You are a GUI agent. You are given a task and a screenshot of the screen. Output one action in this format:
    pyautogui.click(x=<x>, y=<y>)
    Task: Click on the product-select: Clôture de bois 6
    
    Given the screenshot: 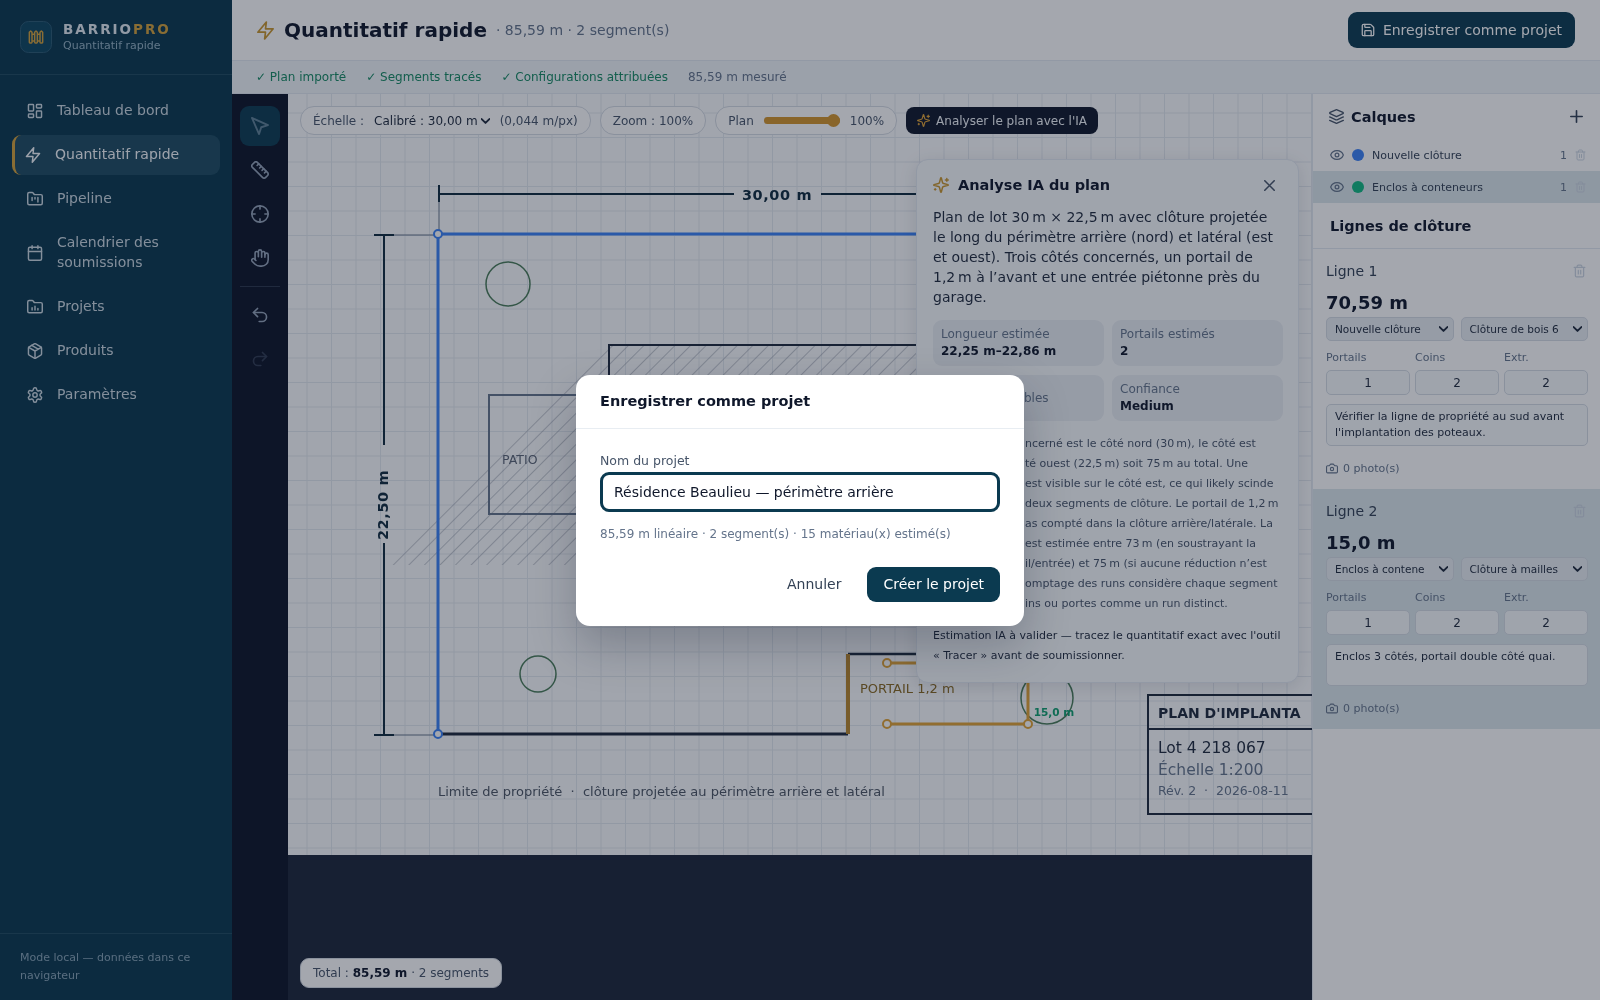 What is the action you would take?
    pyautogui.click(x=1524, y=329)
    